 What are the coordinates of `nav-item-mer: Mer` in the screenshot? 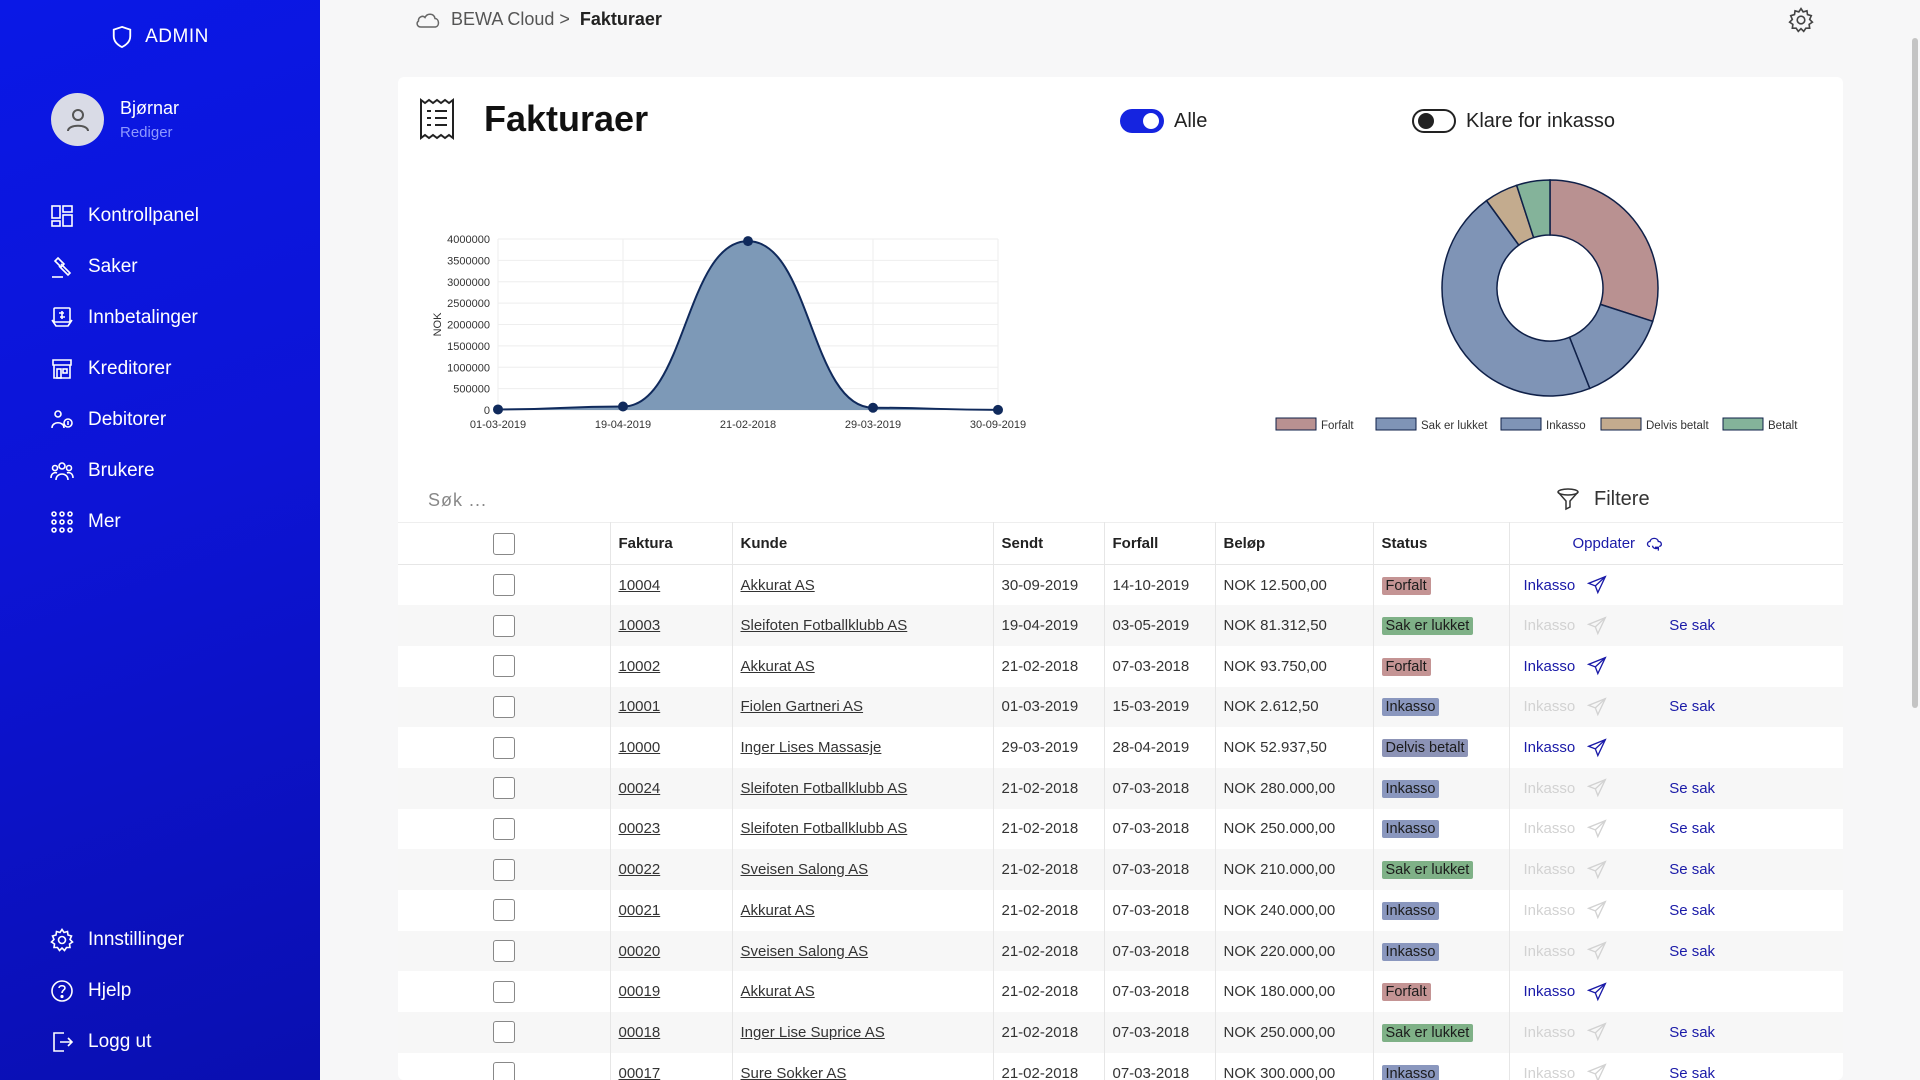 It's located at (124, 521).